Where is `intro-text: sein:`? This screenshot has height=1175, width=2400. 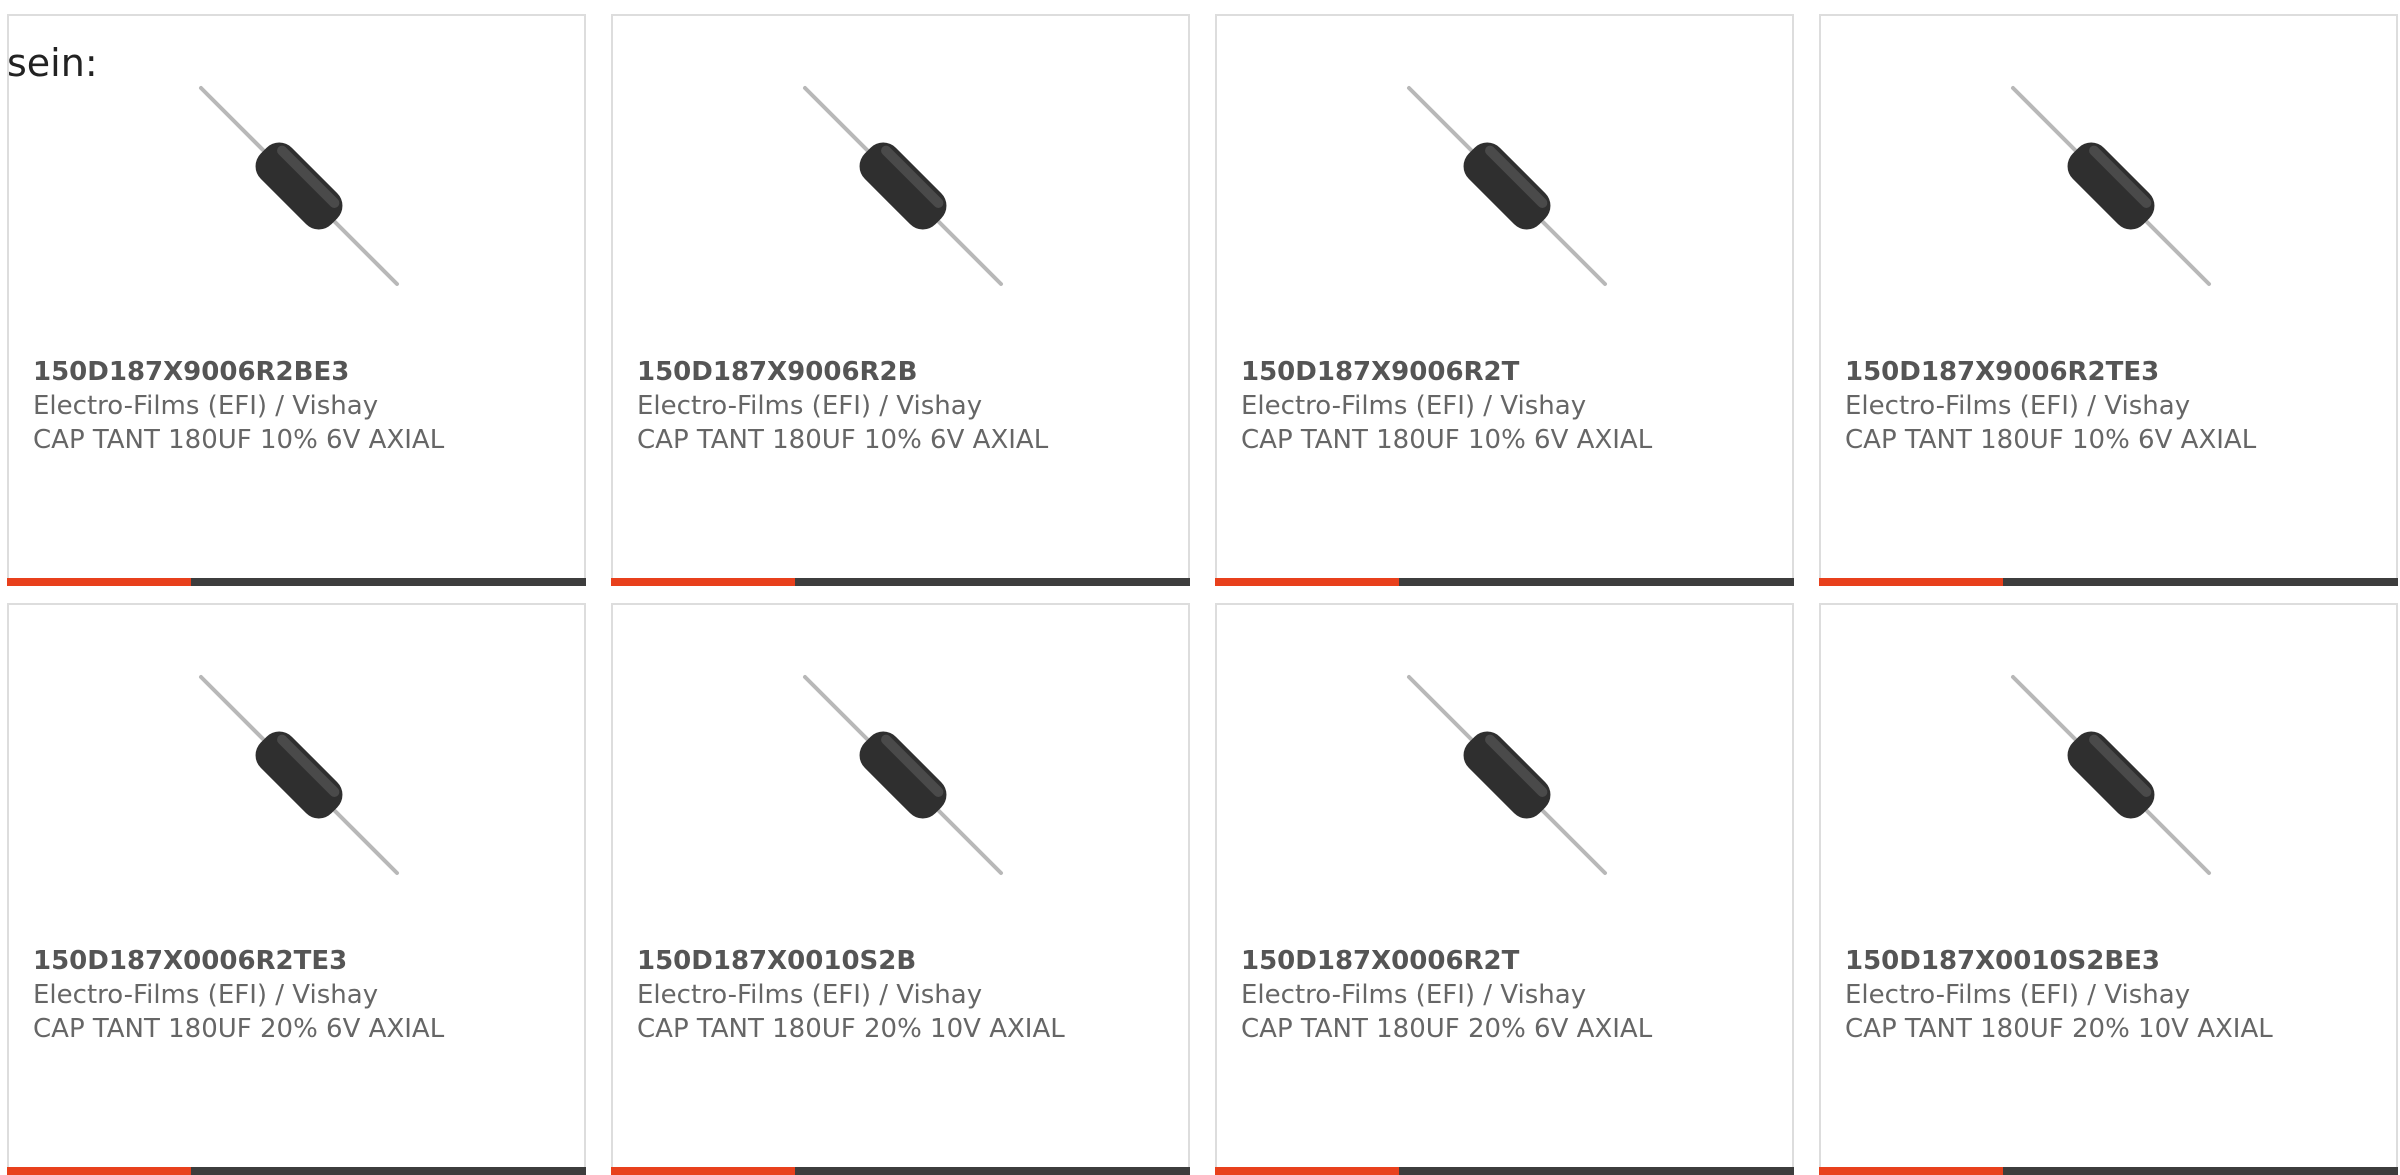 intro-text: sein: is located at coordinates (52, 63).